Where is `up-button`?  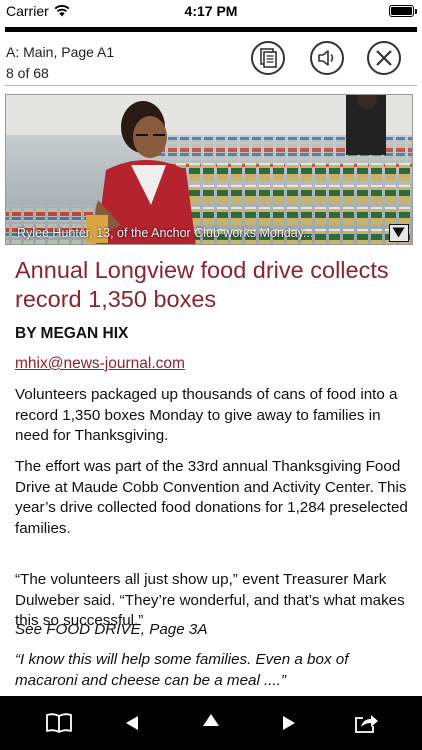
up-button is located at coordinates (211, 723).